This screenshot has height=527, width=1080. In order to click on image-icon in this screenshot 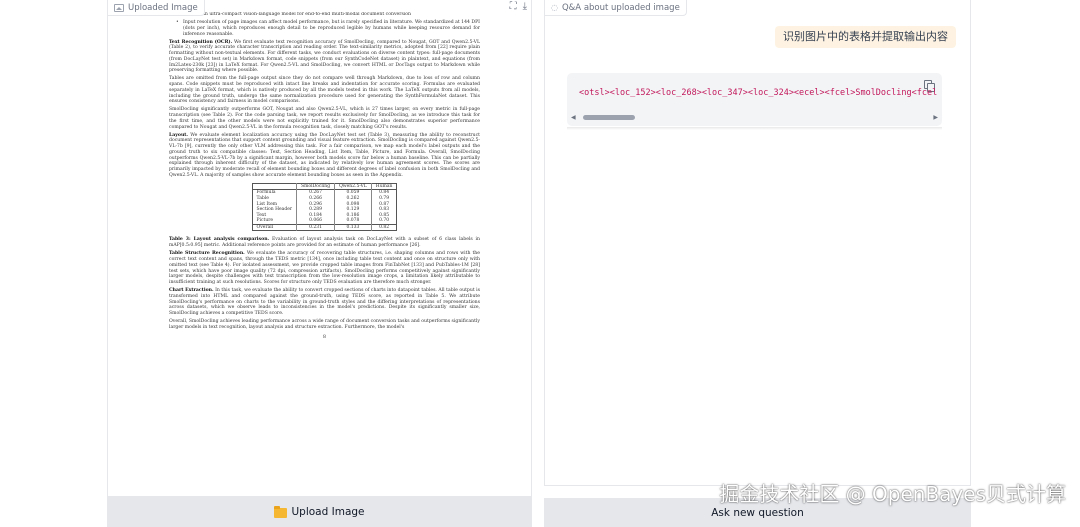, I will do `click(119, 7)`.